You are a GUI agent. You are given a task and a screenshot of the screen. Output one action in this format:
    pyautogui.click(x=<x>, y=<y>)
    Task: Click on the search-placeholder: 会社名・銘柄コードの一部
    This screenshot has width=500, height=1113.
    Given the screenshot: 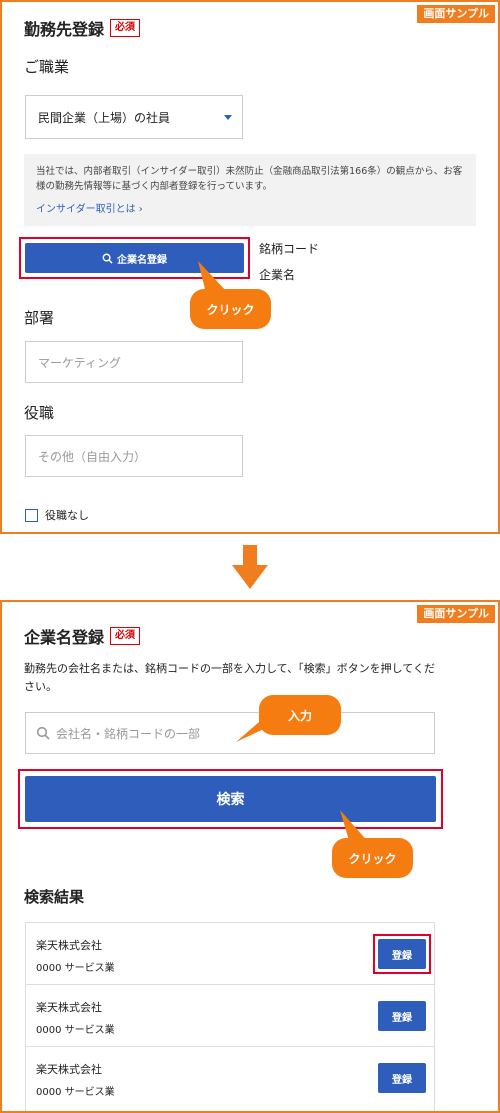 What is the action you would take?
    pyautogui.click(x=128, y=733)
    